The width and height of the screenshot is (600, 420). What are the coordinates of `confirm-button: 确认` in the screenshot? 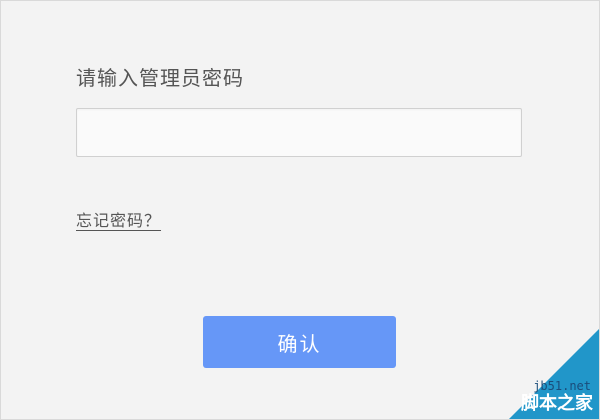 It's located at (299, 342).